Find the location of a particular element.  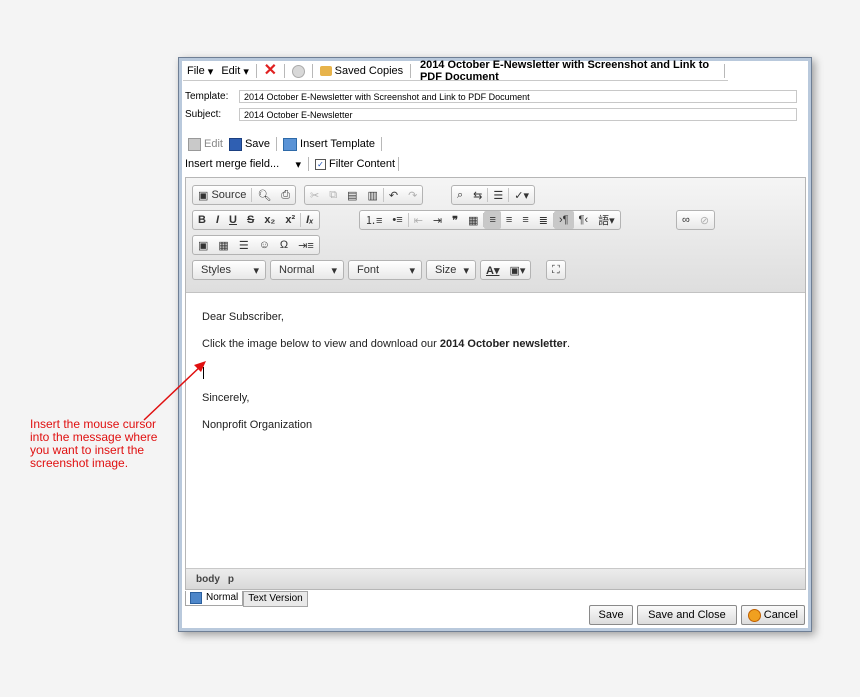

link-icon: ∞ is located at coordinates (686, 220).